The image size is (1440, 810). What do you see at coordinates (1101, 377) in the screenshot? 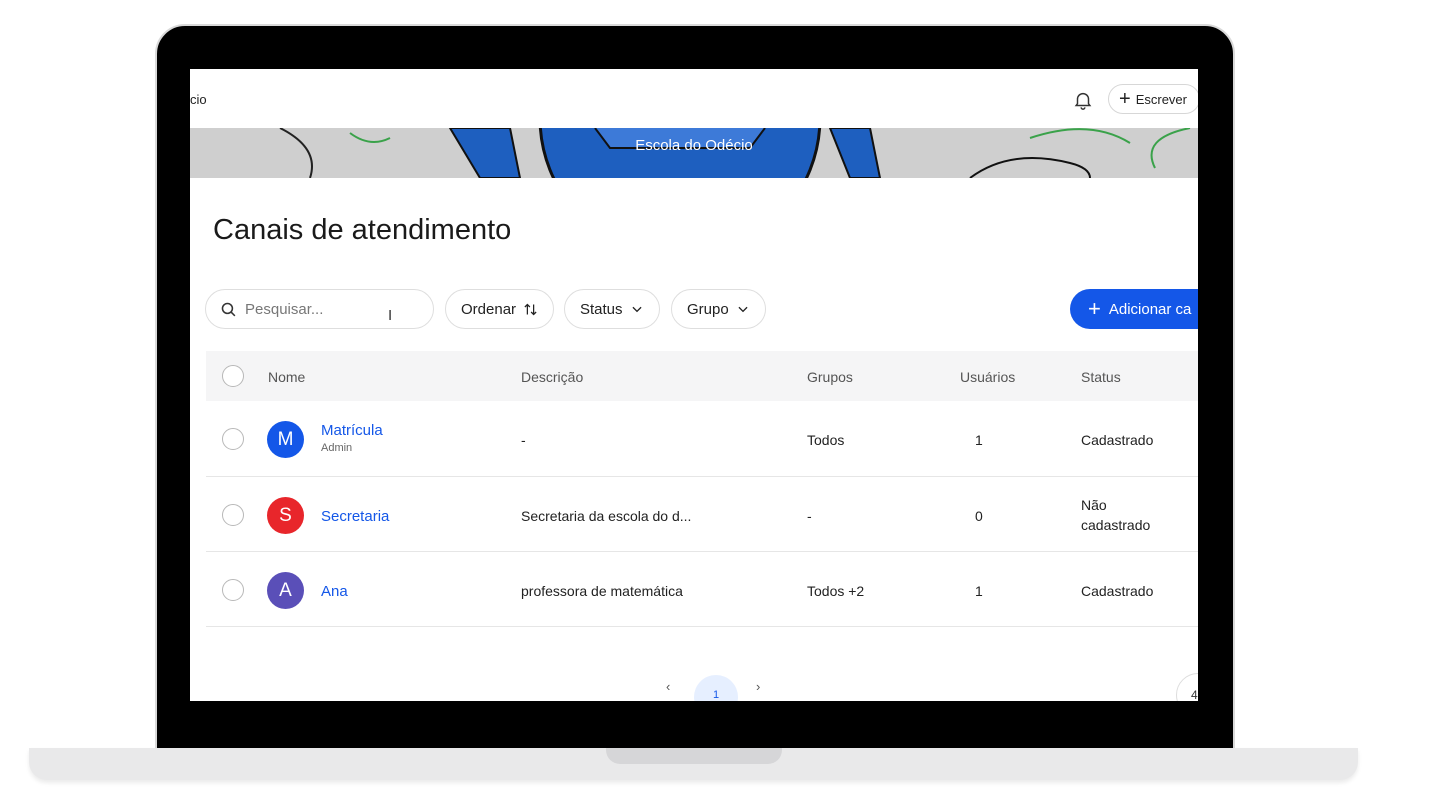
I see `column-status: Status` at bounding box center [1101, 377].